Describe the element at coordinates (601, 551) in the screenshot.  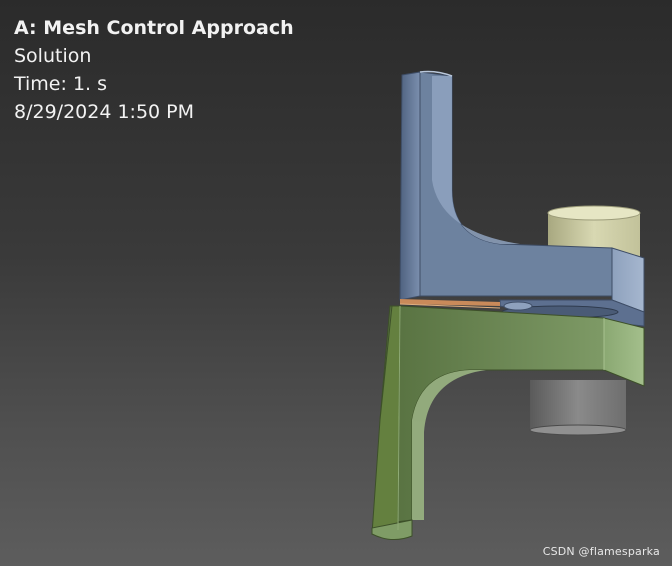
I see `watermark-text: CSDN @flamesparka` at that location.